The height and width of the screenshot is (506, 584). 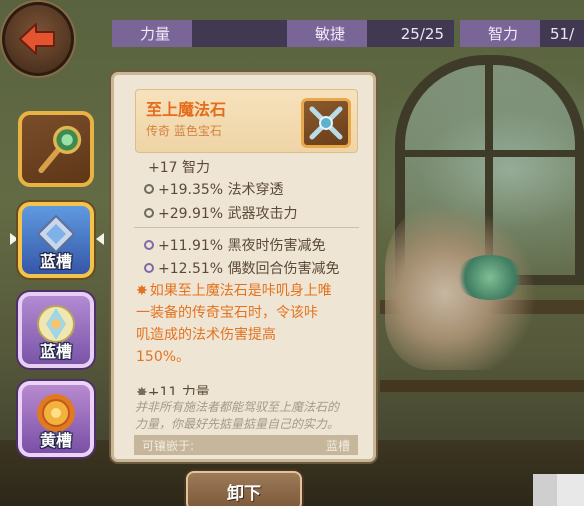 What do you see at coordinates (55, 351) in the screenshot?
I see `slot-blue-label: 蓝槽` at bounding box center [55, 351].